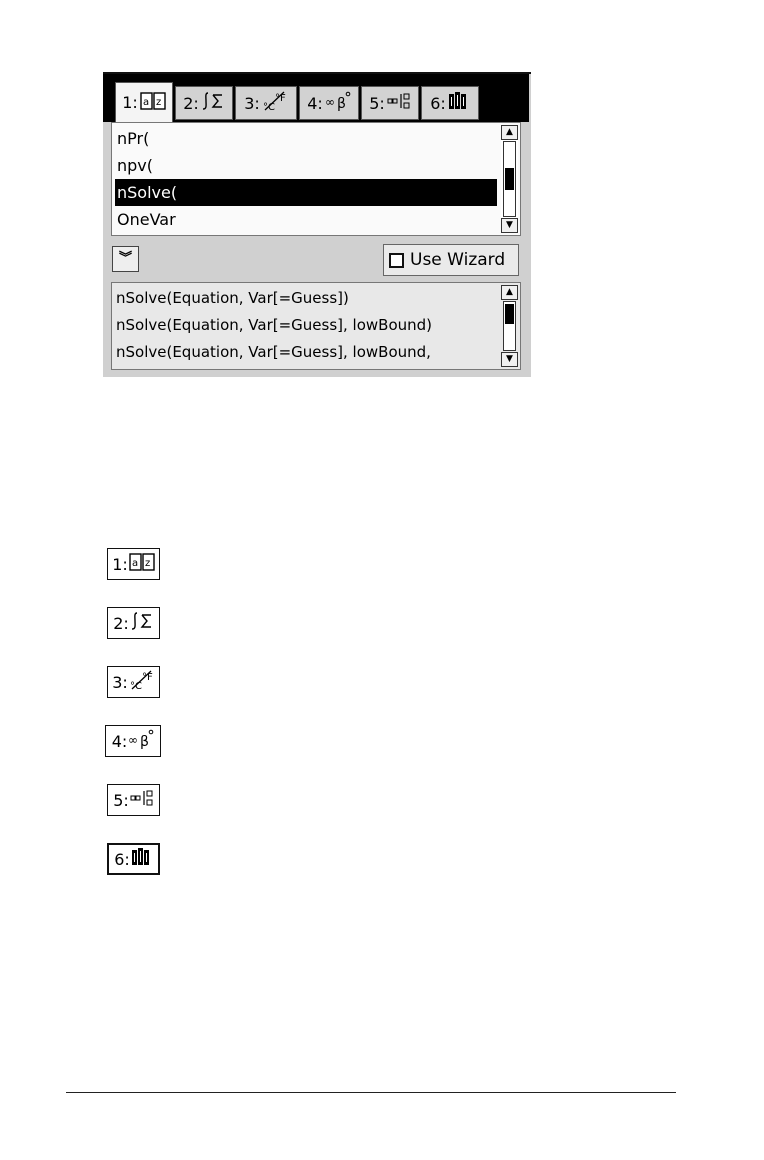 The height and width of the screenshot is (1160, 764). I want to click on list-item: OneVar, so click(306, 219).